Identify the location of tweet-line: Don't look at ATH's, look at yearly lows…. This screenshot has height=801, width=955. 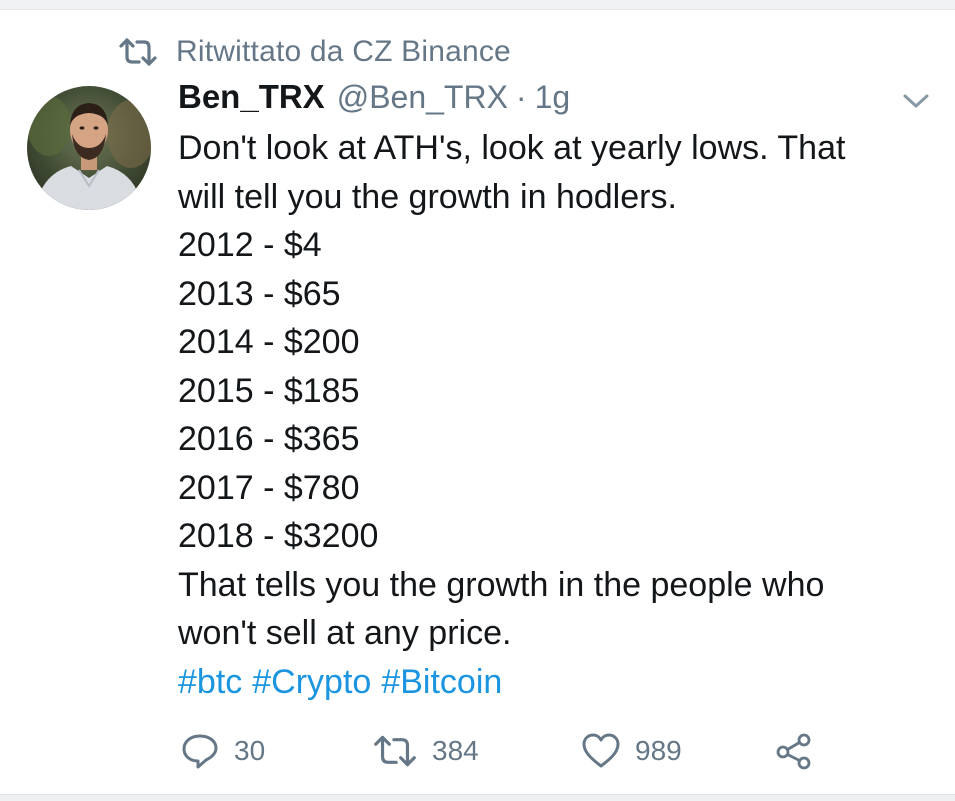
(512, 148).